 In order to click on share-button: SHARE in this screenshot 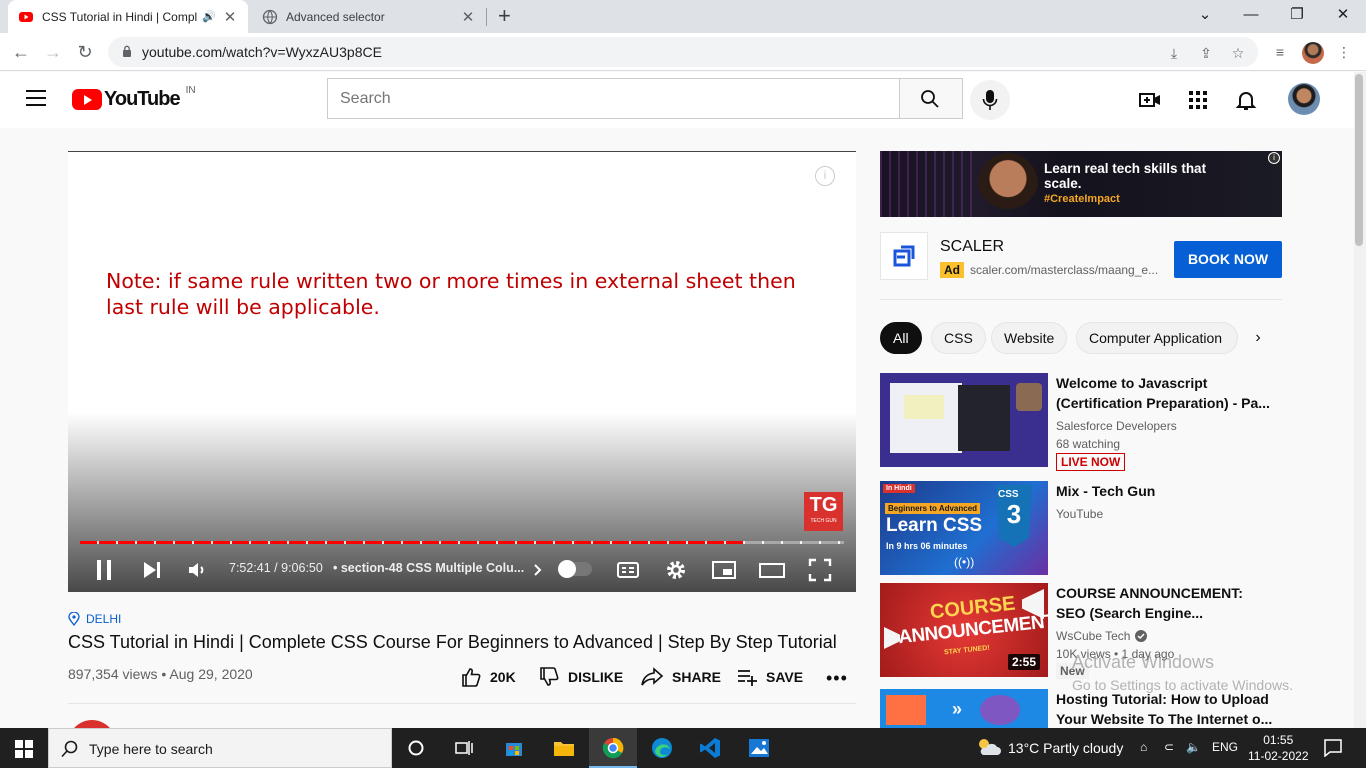, I will do `click(680, 677)`.